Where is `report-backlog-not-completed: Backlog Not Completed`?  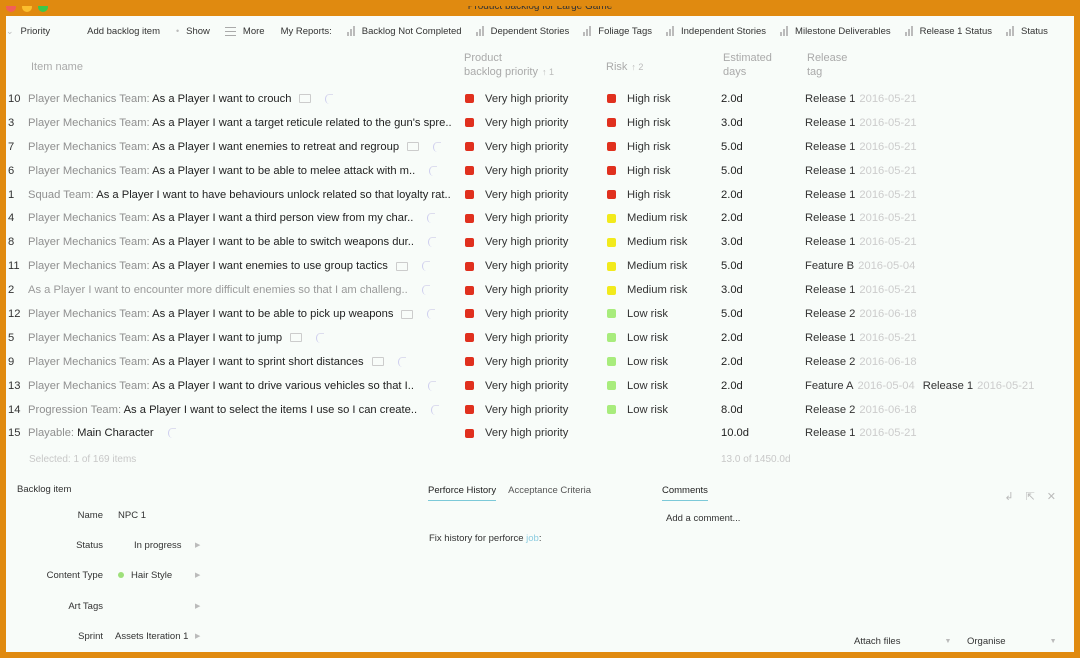 report-backlog-not-completed: Backlog Not Completed is located at coordinates (404, 31).